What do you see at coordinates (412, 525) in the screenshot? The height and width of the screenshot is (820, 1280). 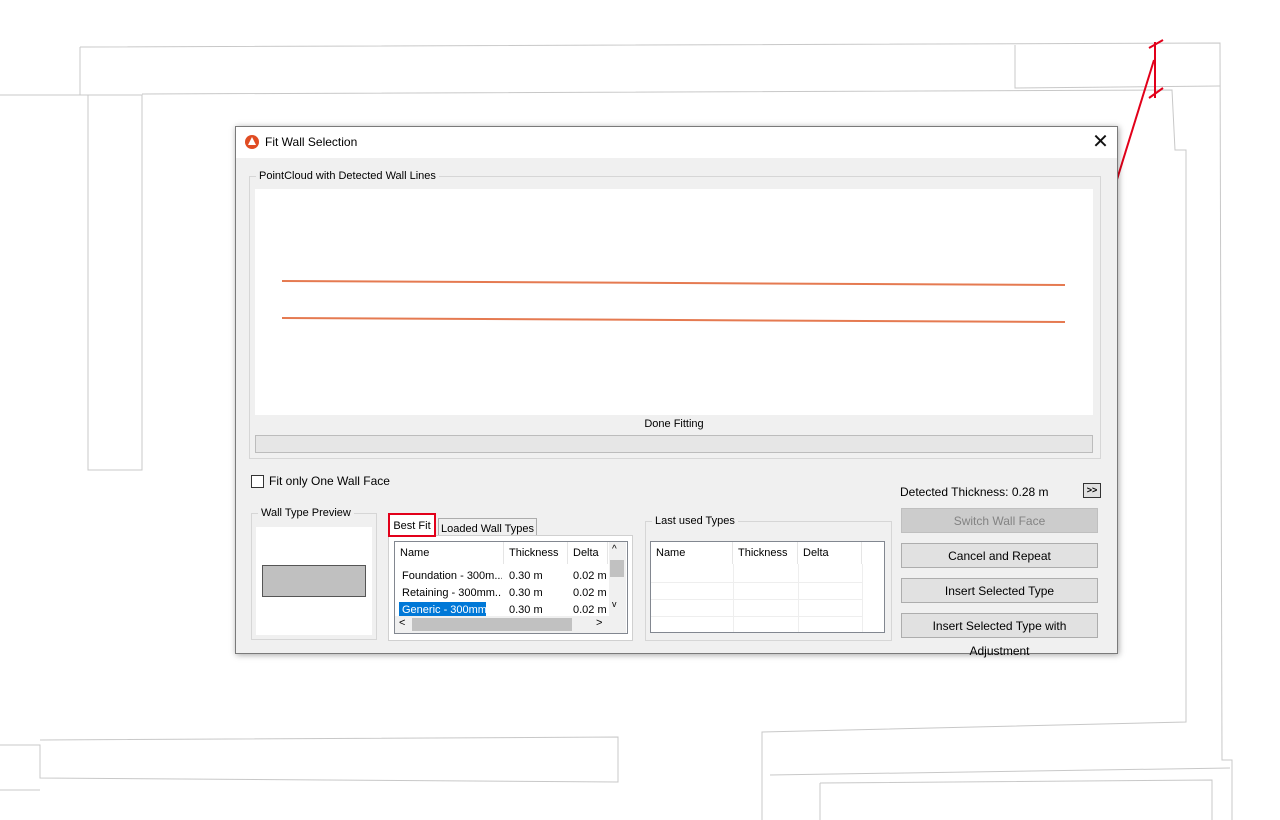 I see `tab-best-fit: Best Fit` at bounding box center [412, 525].